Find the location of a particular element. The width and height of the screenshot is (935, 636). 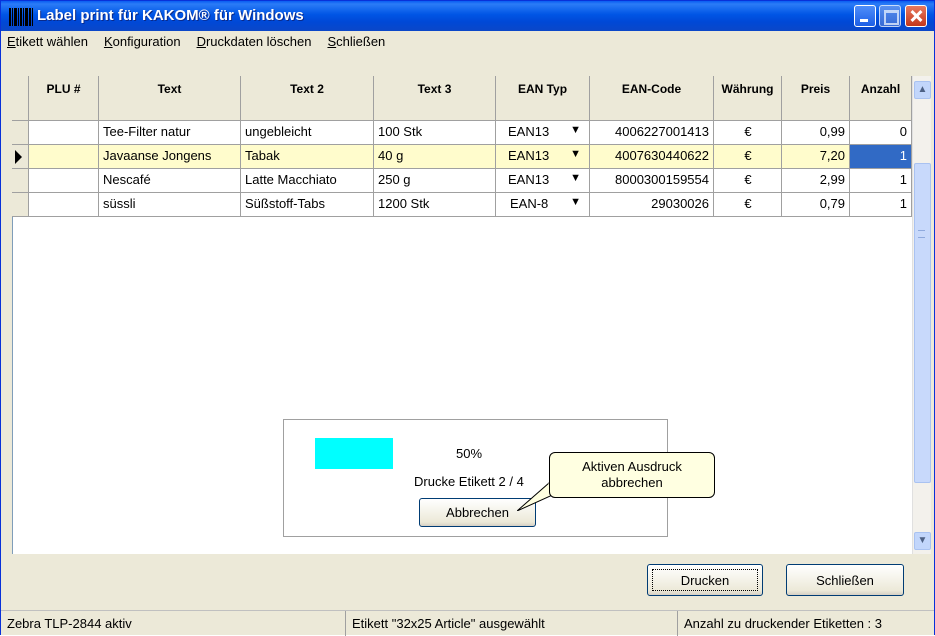

progress-status: Drucke Etikett 2 / 4 is located at coordinates (469, 481).